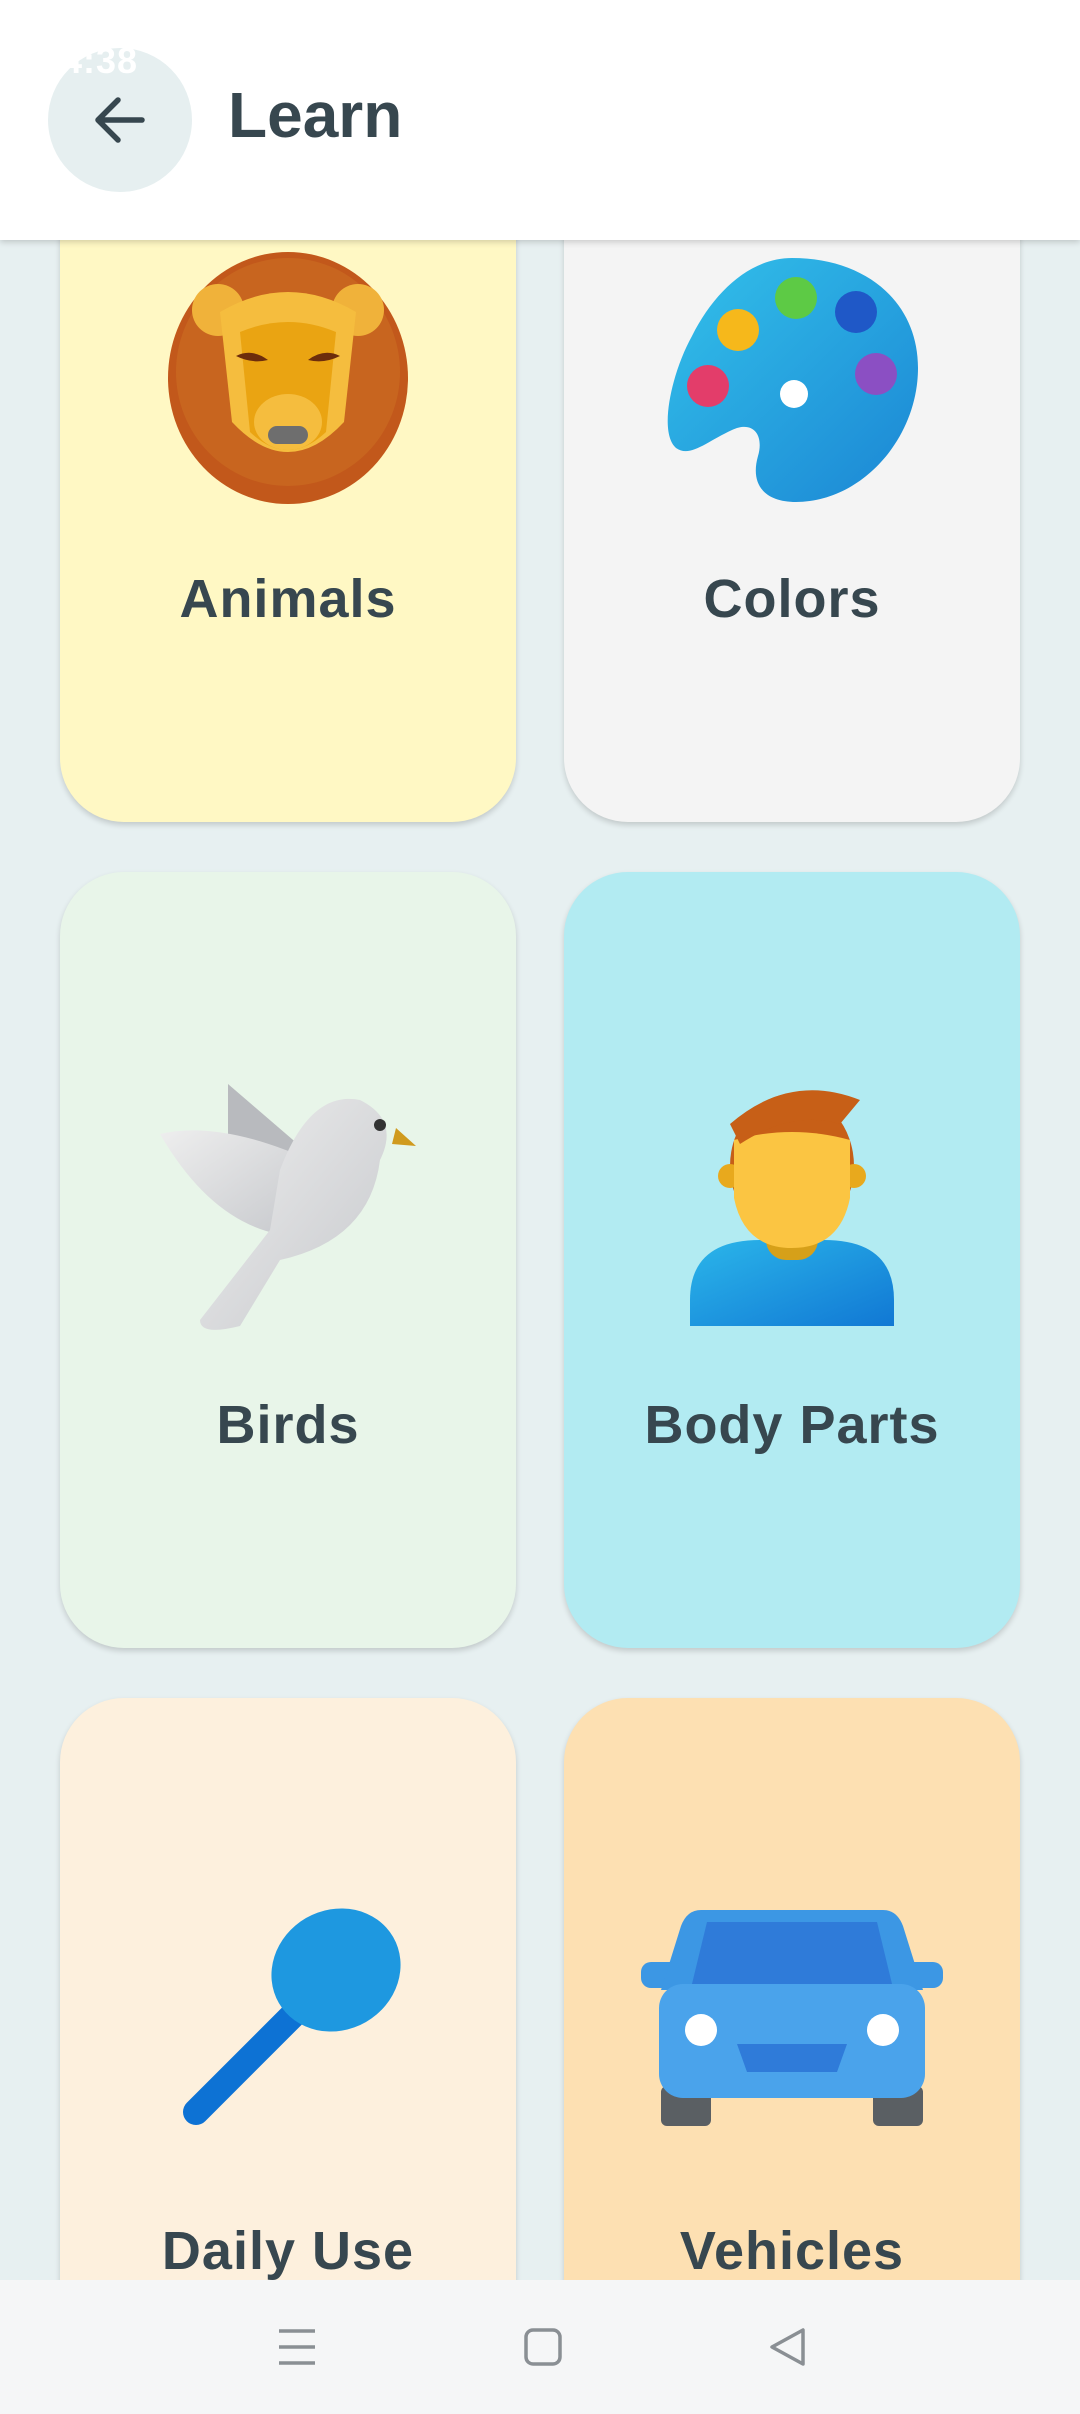  What do you see at coordinates (288, 1425) in the screenshot?
I see `category-label: Birds` at bounding box center [288, 1425].